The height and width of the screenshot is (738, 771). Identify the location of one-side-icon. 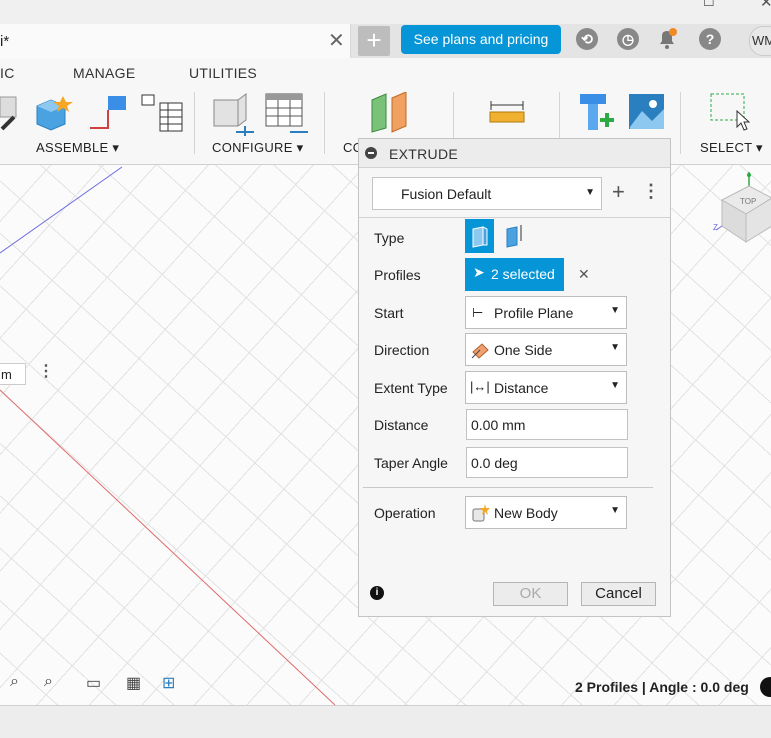
(480, 351).